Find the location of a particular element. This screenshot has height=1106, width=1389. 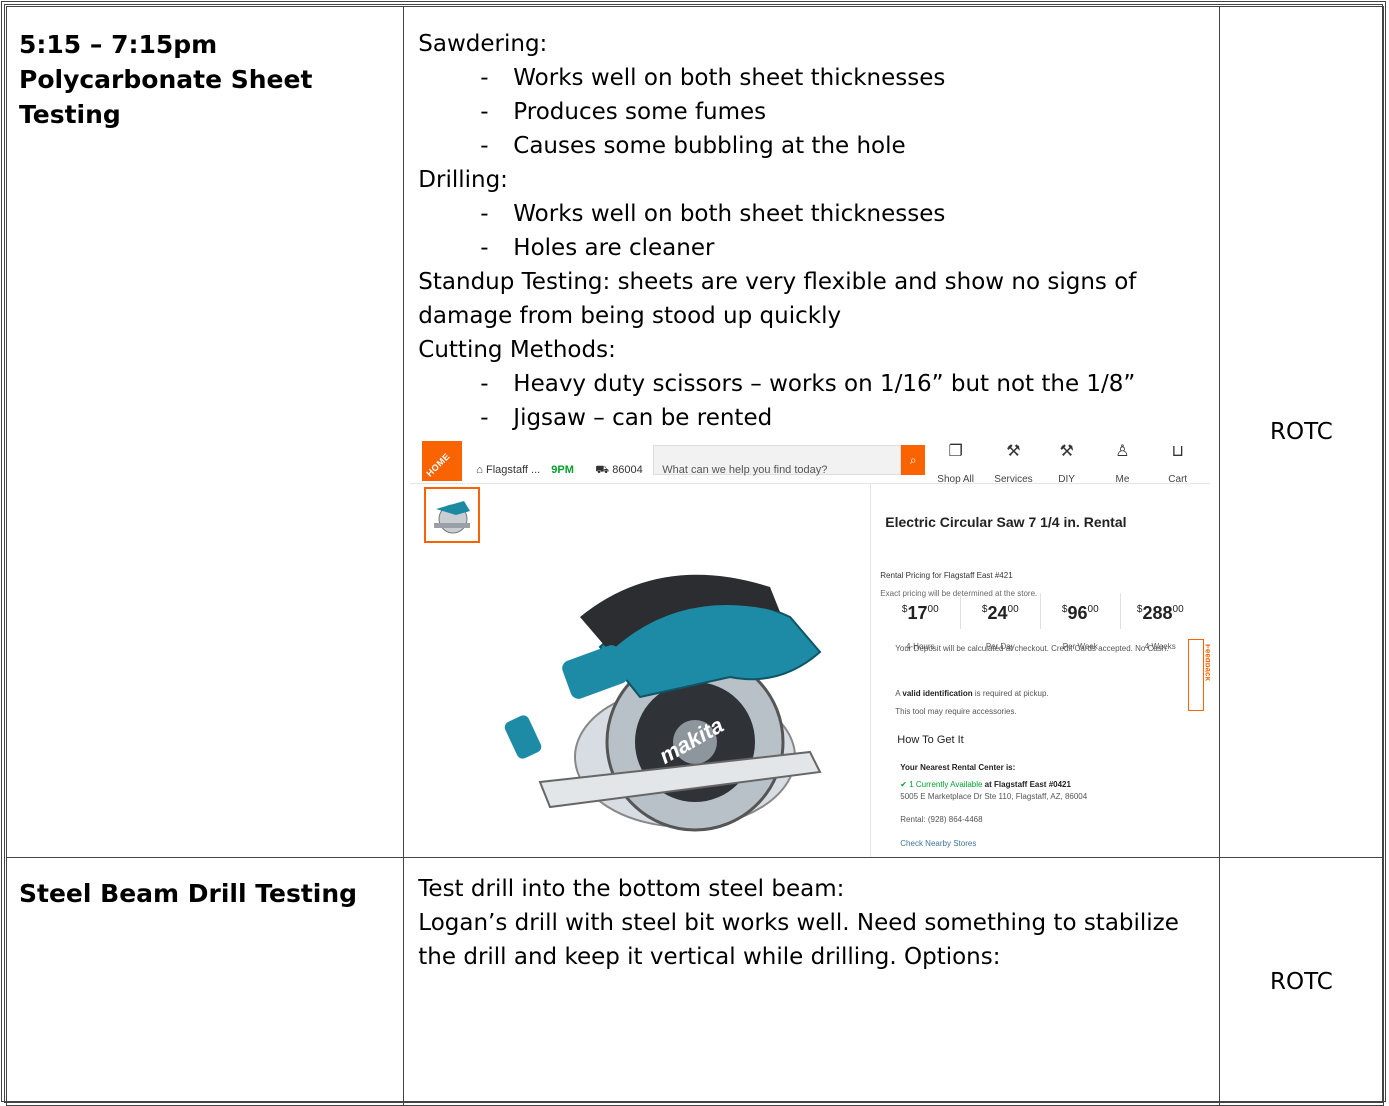

circular-saw-image: makita is located at coordinates (663, 703).